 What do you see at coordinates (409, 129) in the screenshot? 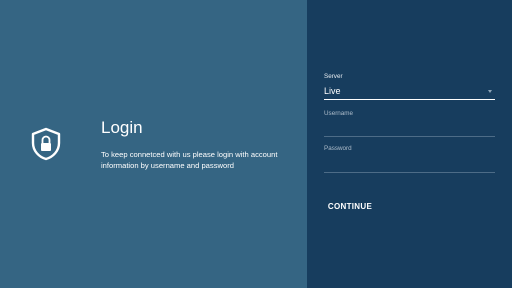
I see `username-field` at bounding box center [409, 129].